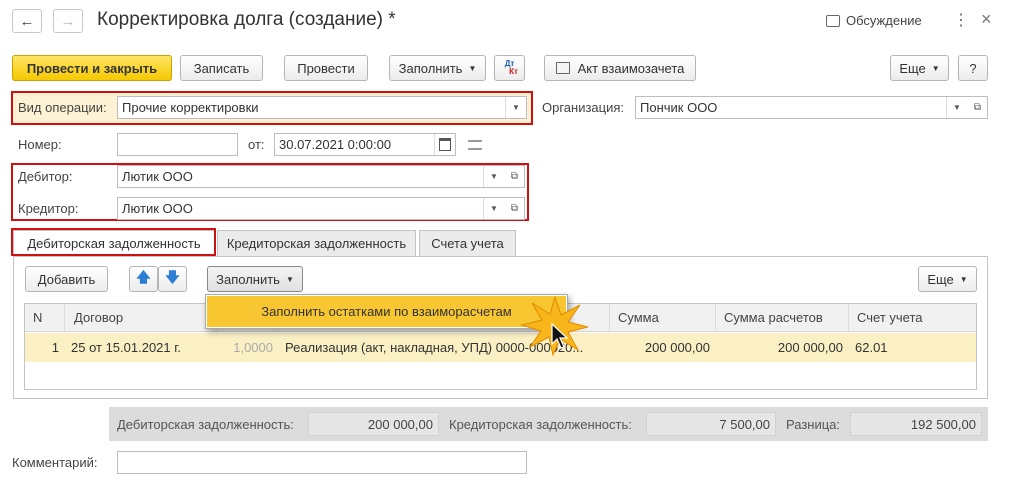  I want to click on arrow-up-icon: 🡅, so click(143, 277).